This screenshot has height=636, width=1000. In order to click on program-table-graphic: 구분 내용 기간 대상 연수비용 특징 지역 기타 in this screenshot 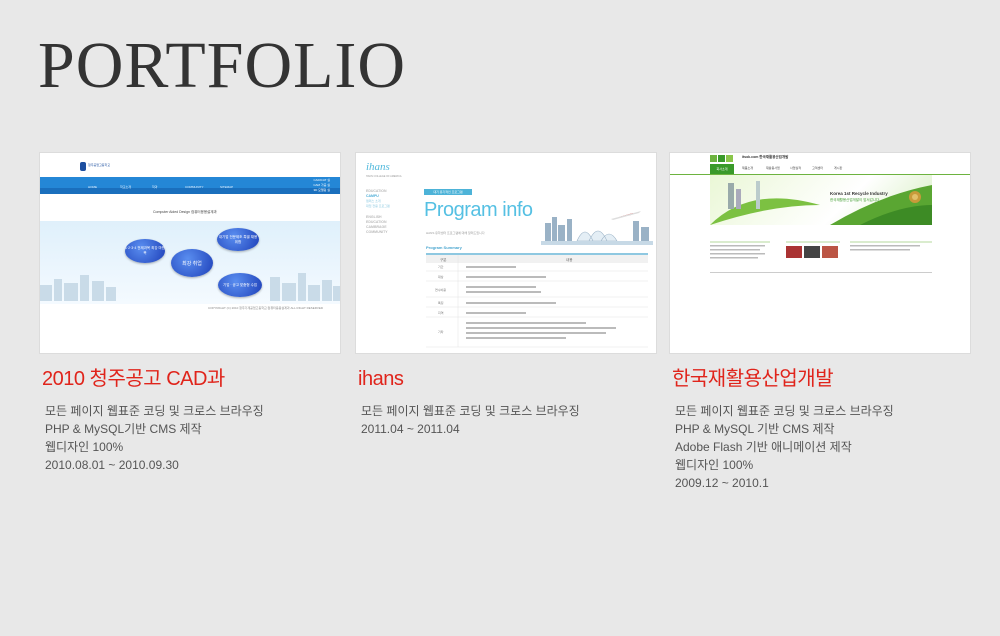, I will do `click(537, 300)`.